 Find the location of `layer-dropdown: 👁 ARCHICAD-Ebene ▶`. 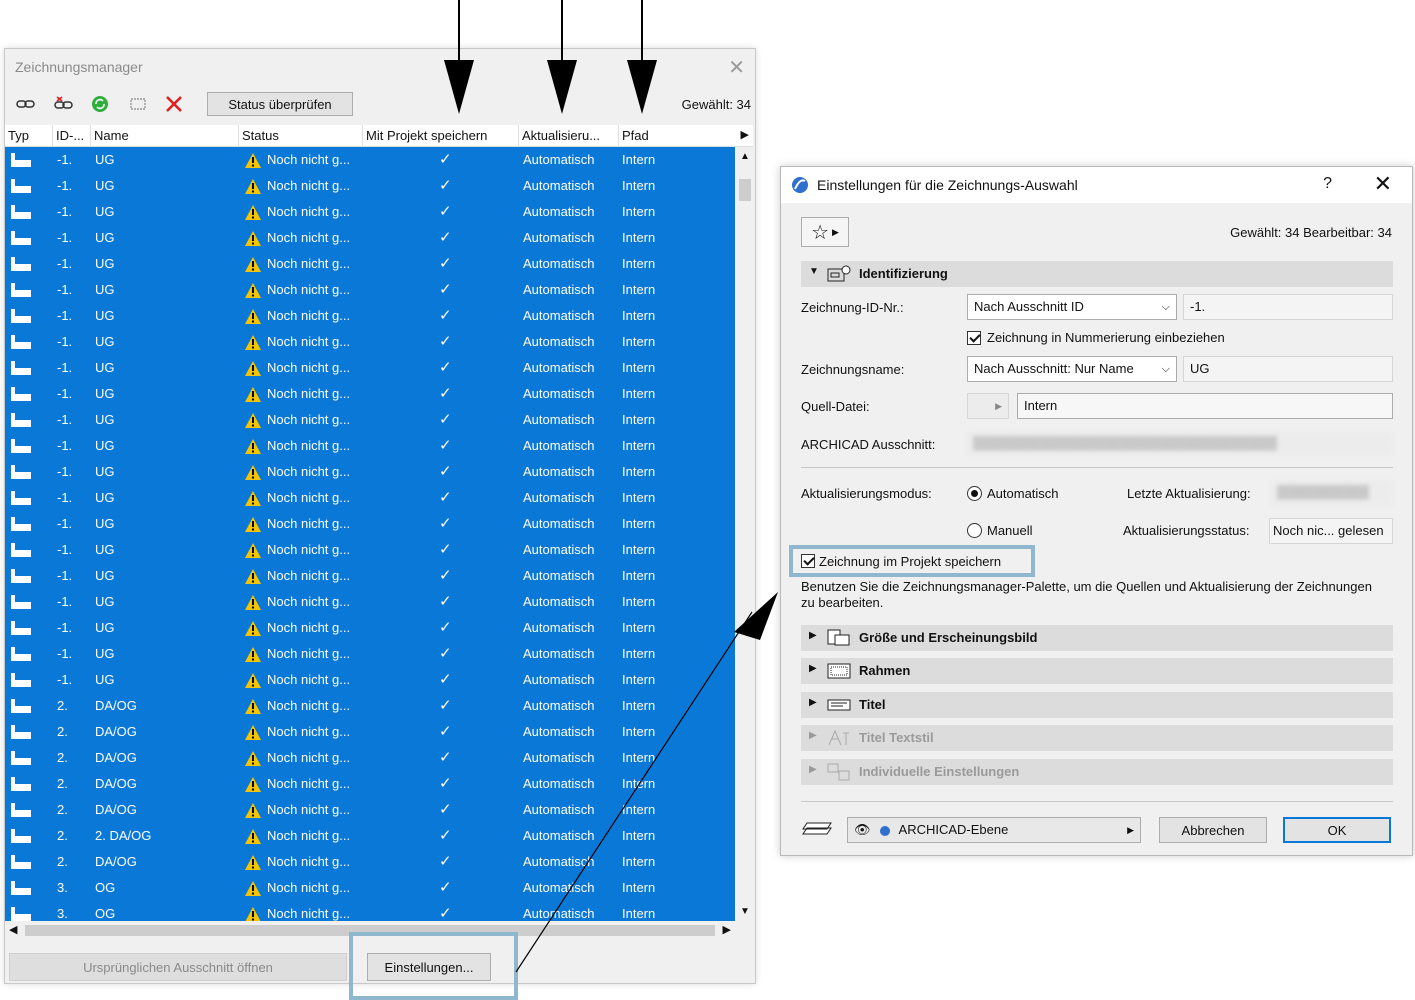

layer-dropdown: 👁 ARCHICAD-Ebene ▶ is located at coordinates (994, 830).